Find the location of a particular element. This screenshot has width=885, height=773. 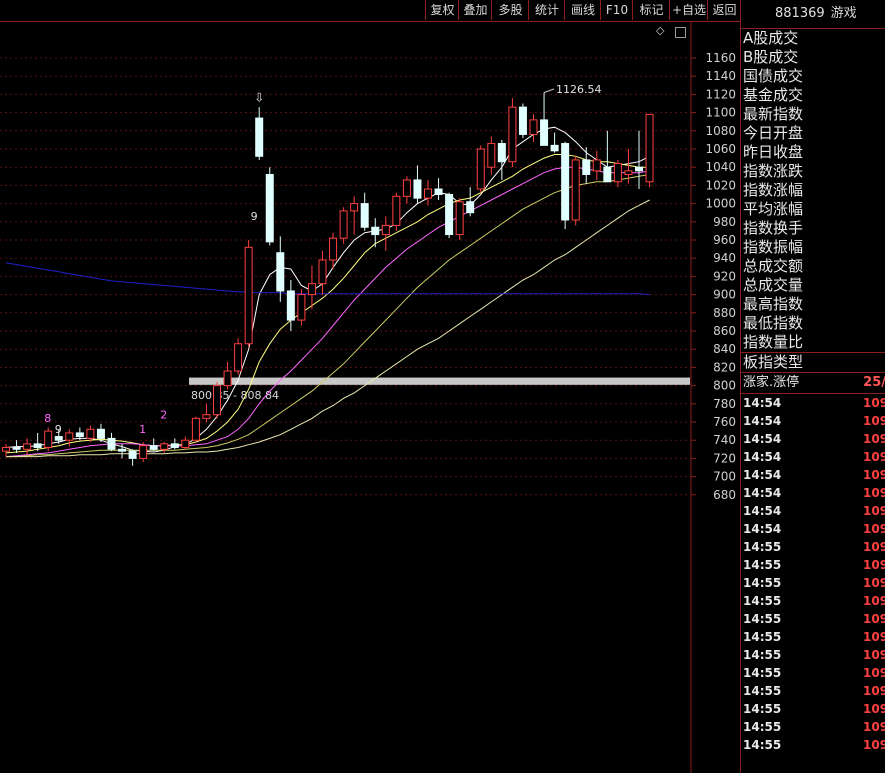

y-tick-label: 1040 is located at coordinates (720, 167).